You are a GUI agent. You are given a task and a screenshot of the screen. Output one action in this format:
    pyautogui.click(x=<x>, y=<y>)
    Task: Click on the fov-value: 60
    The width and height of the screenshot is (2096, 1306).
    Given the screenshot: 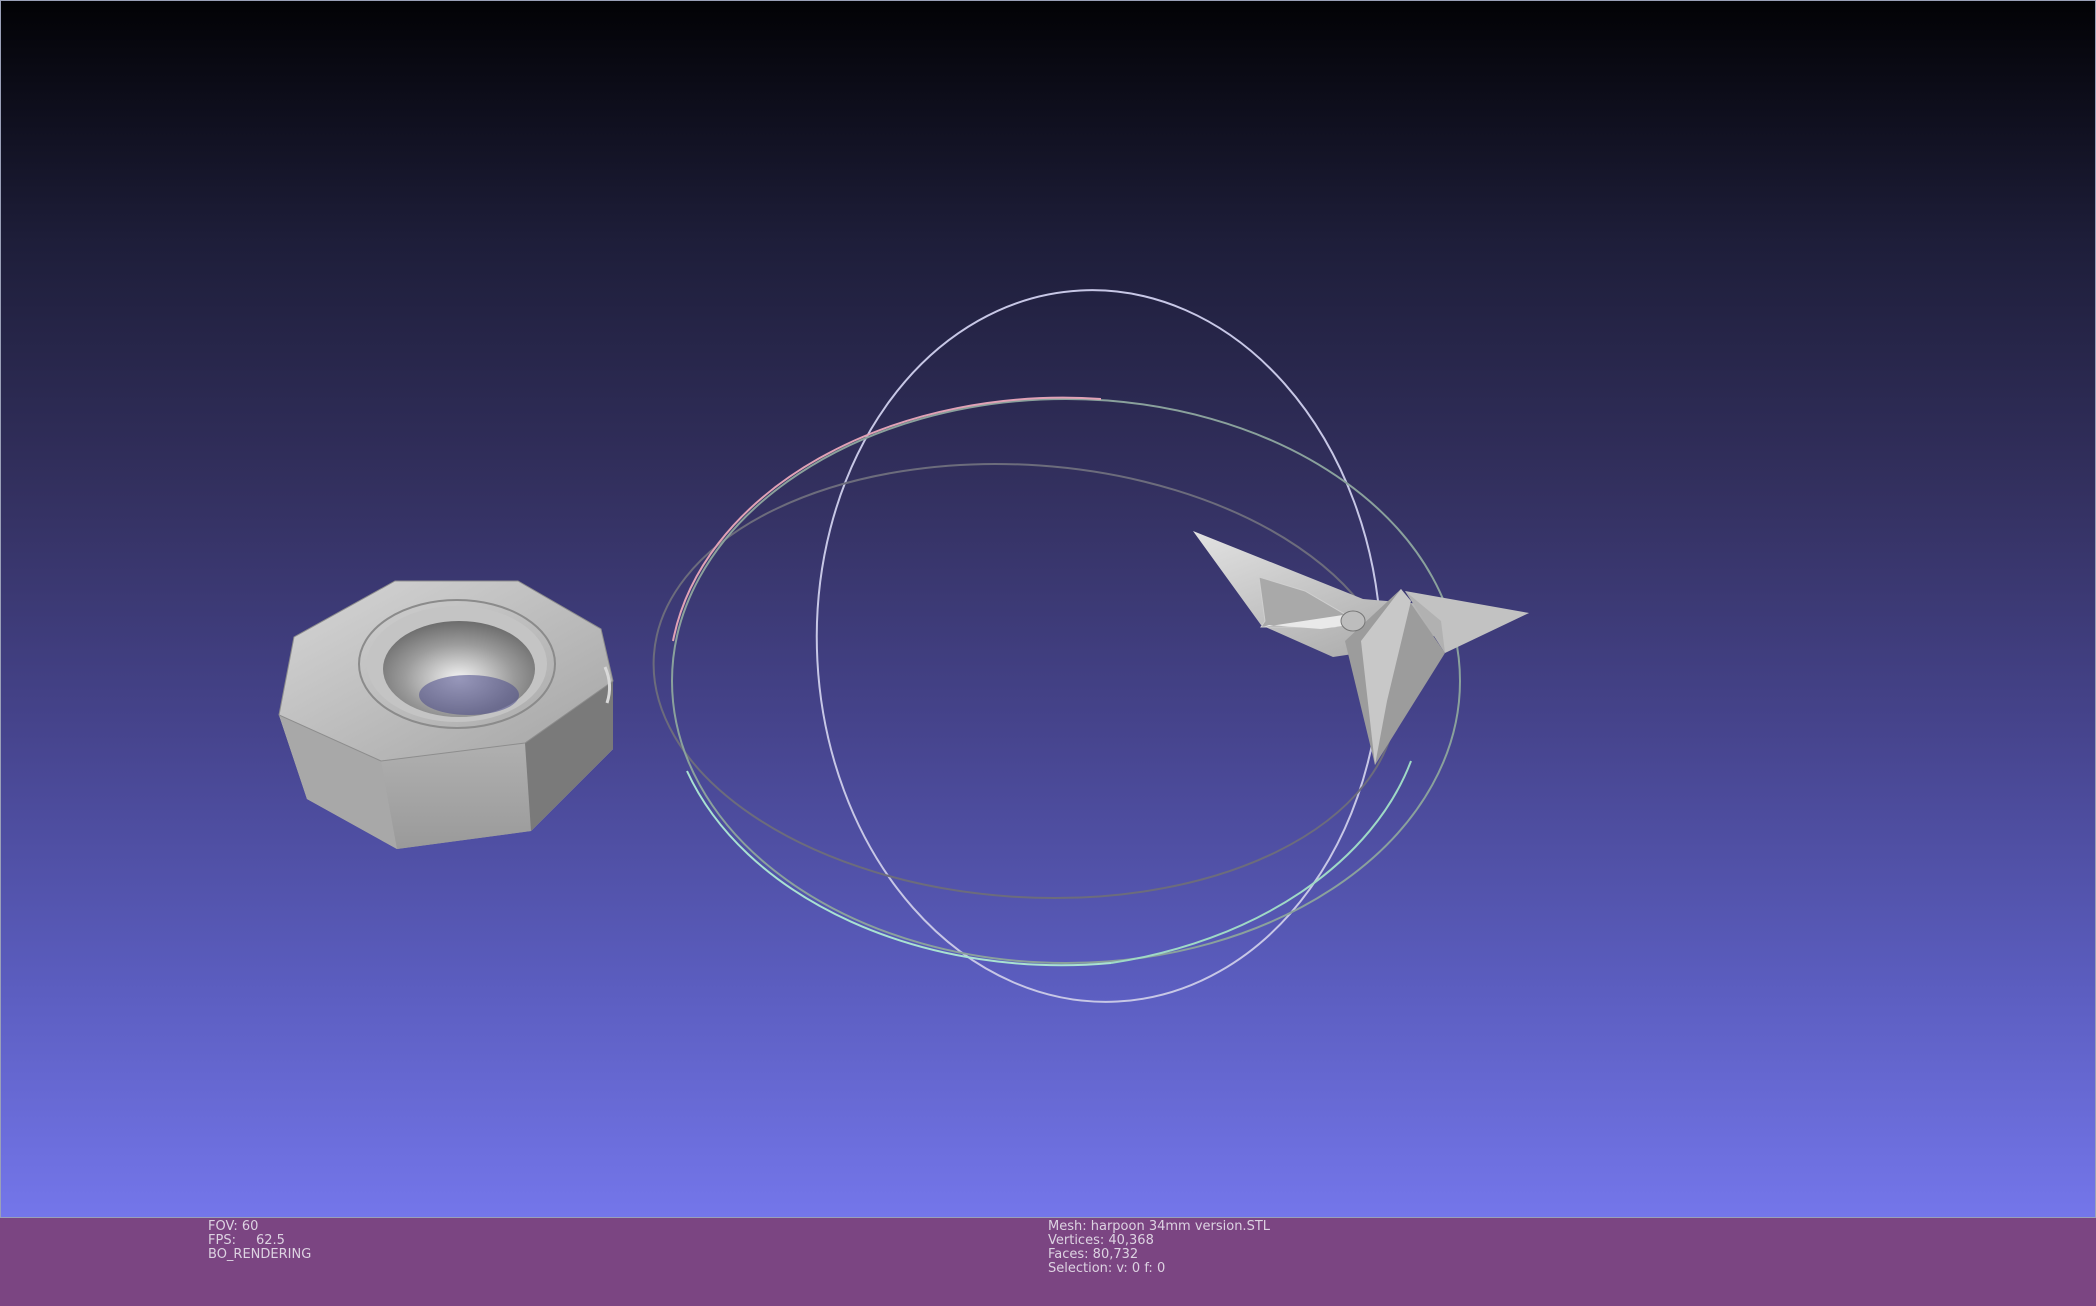 What is the action you would take?
    pyautogui.click(x=250, y=1226)
    